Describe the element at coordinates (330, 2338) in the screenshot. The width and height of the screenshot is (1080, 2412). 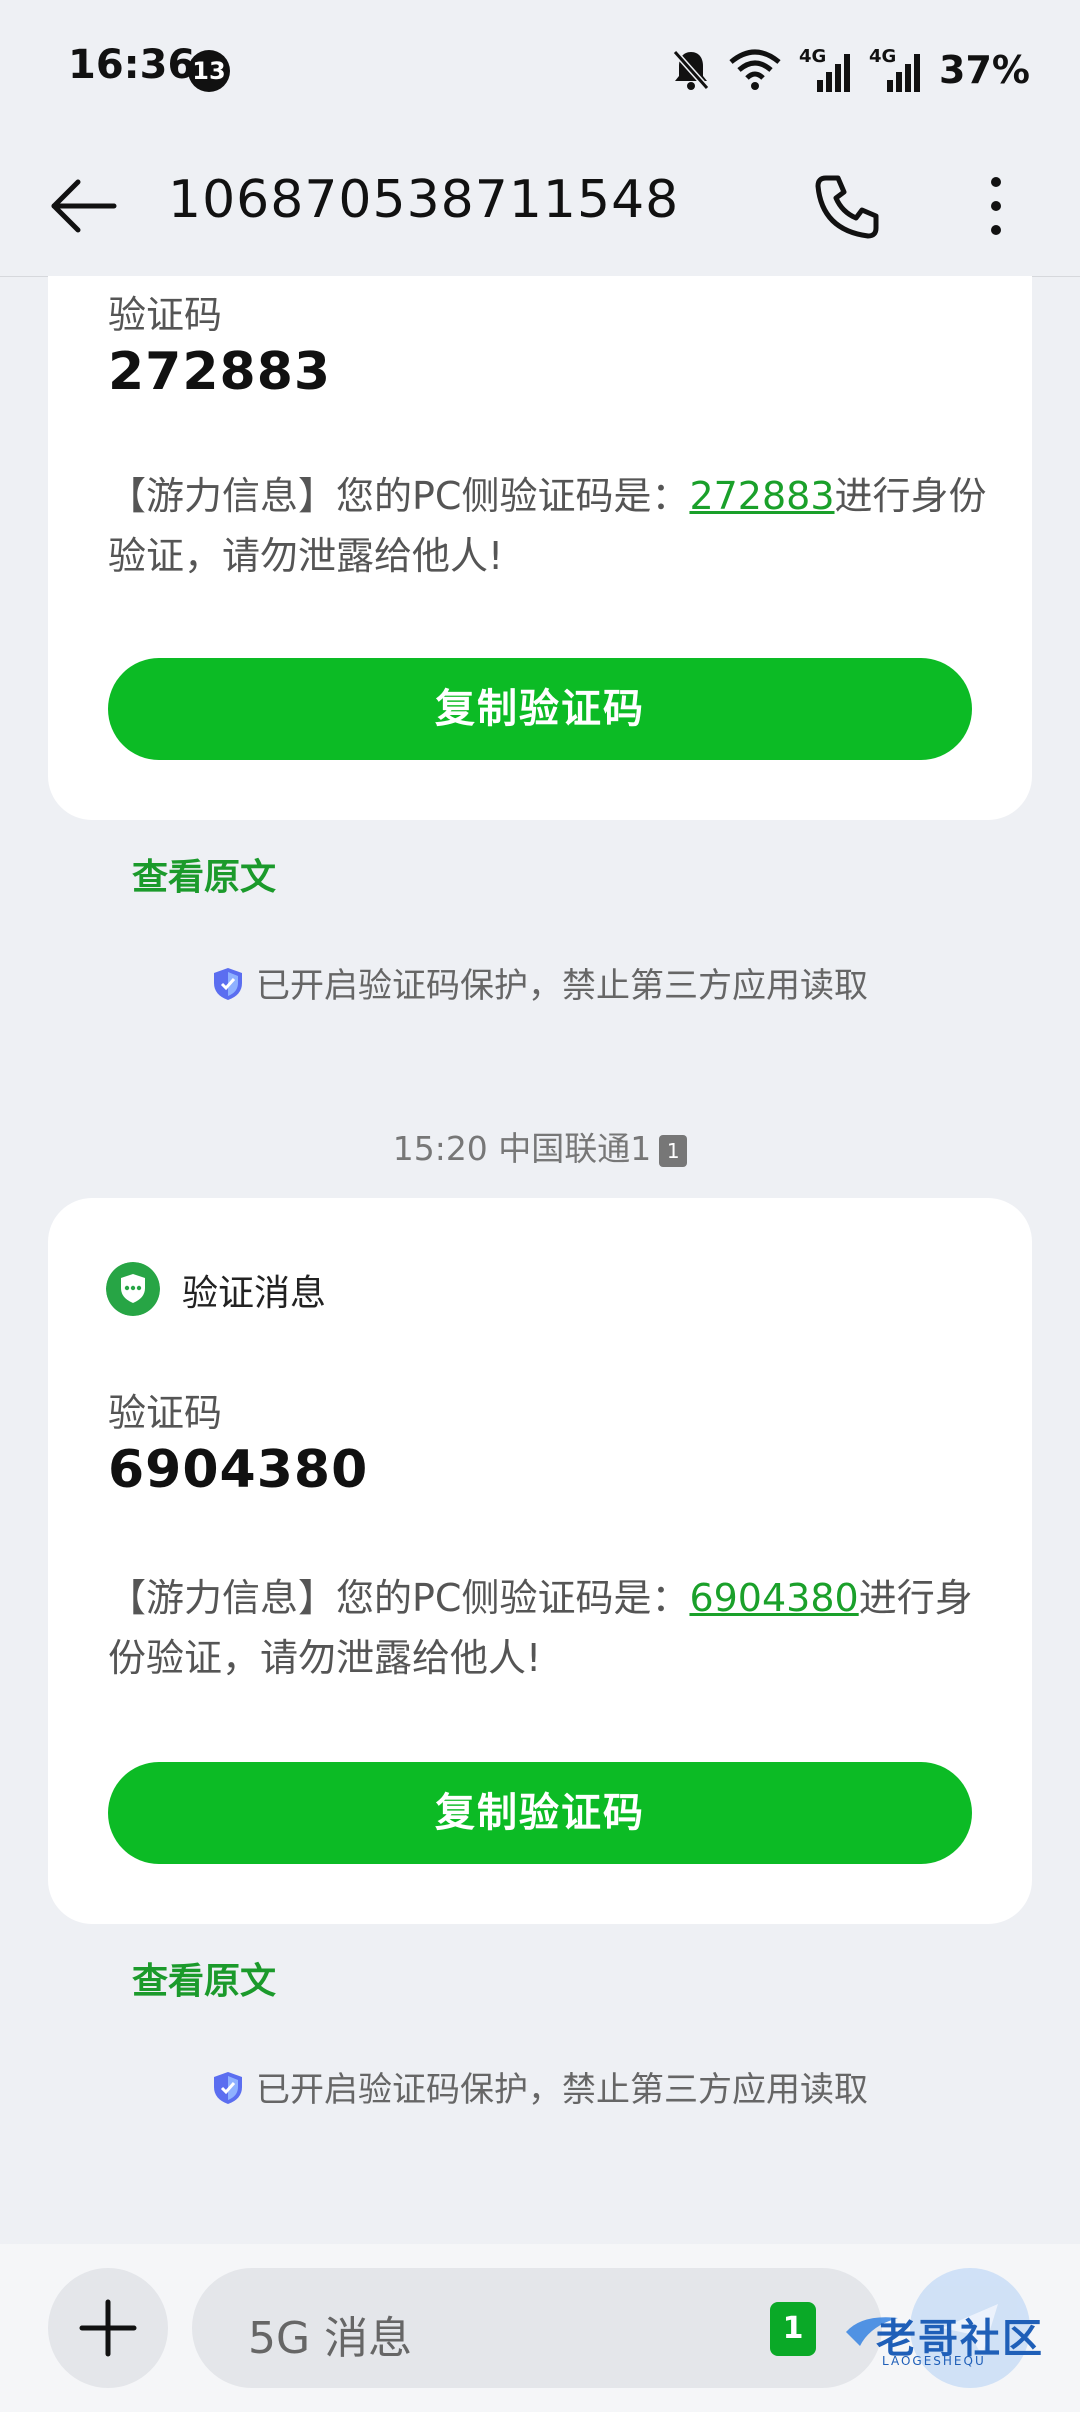
I see `input-placeholder: 5G 消息` at that location.